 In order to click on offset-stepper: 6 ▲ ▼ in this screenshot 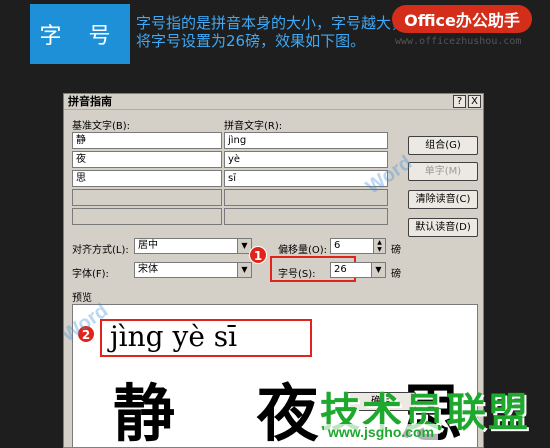, I will do `click(358, 246)`.